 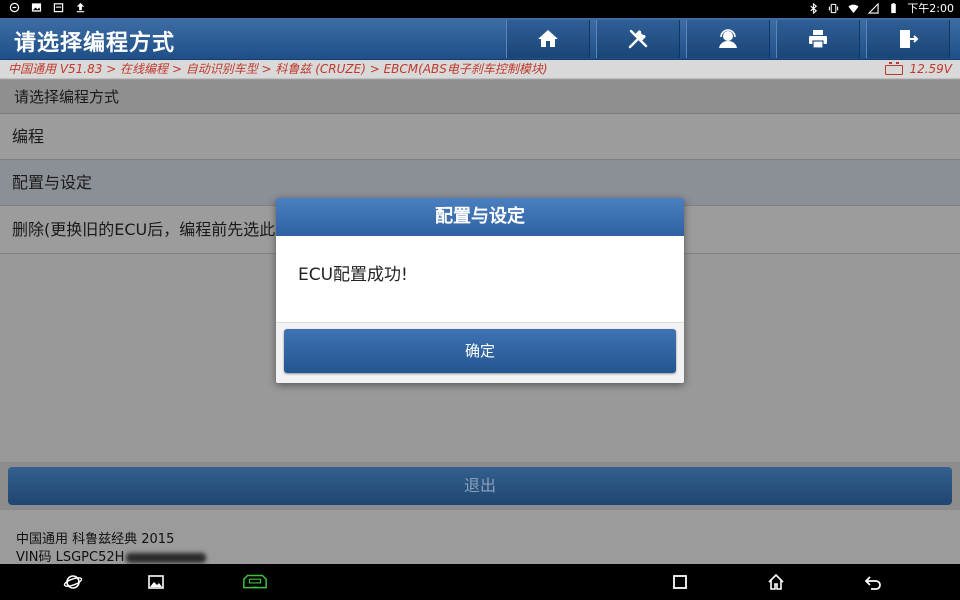 I want to click on back-button, so click(x=873, y=582).